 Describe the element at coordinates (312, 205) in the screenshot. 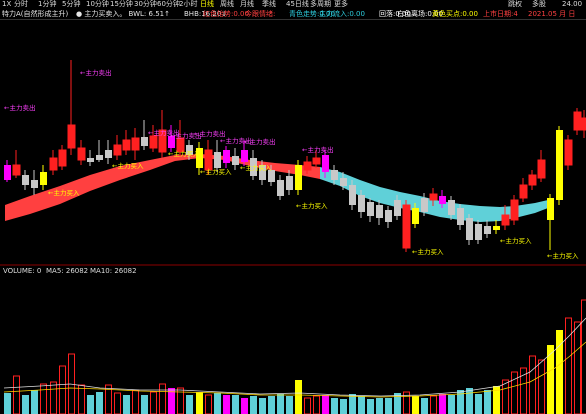

I see `annotation-13: ←主力买入` at that location.